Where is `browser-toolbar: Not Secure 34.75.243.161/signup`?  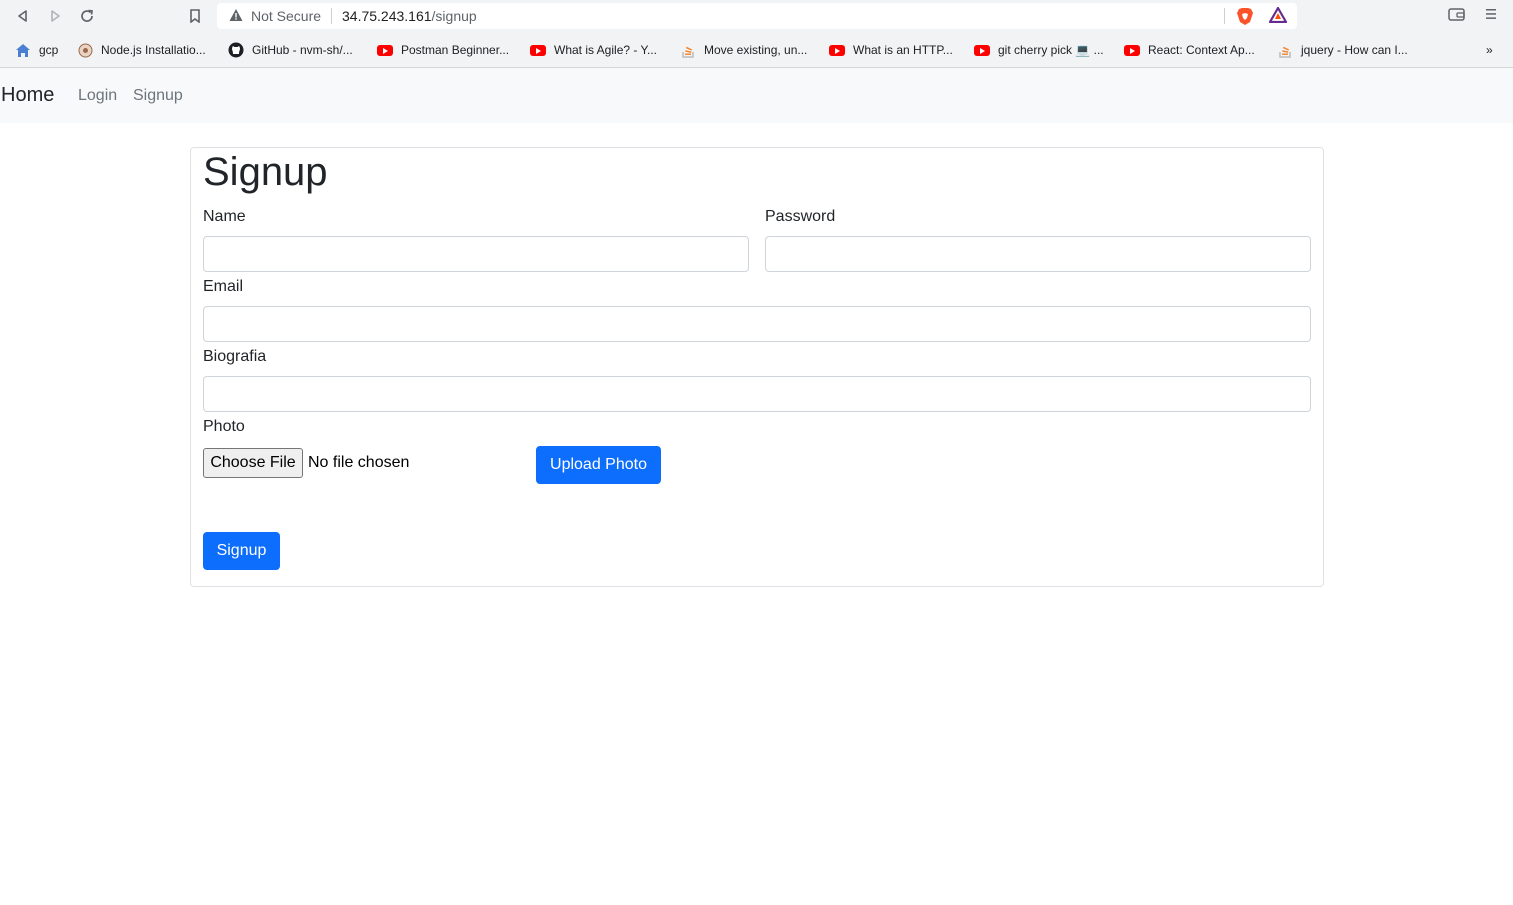
browser-toolbar: Not Secure 34.75.243.161/signup is located at coordinates (756, 16).